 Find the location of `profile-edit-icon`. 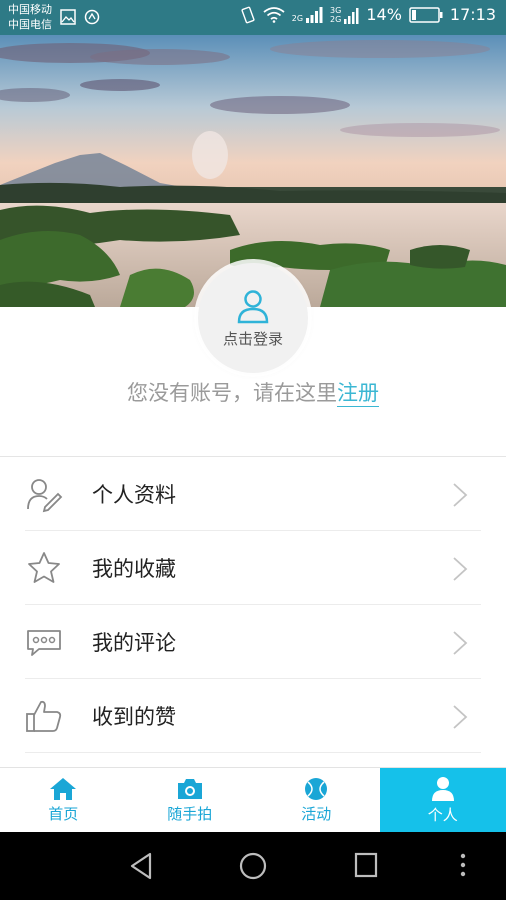

profile-edit-icon is located at coordinates (45, 496).